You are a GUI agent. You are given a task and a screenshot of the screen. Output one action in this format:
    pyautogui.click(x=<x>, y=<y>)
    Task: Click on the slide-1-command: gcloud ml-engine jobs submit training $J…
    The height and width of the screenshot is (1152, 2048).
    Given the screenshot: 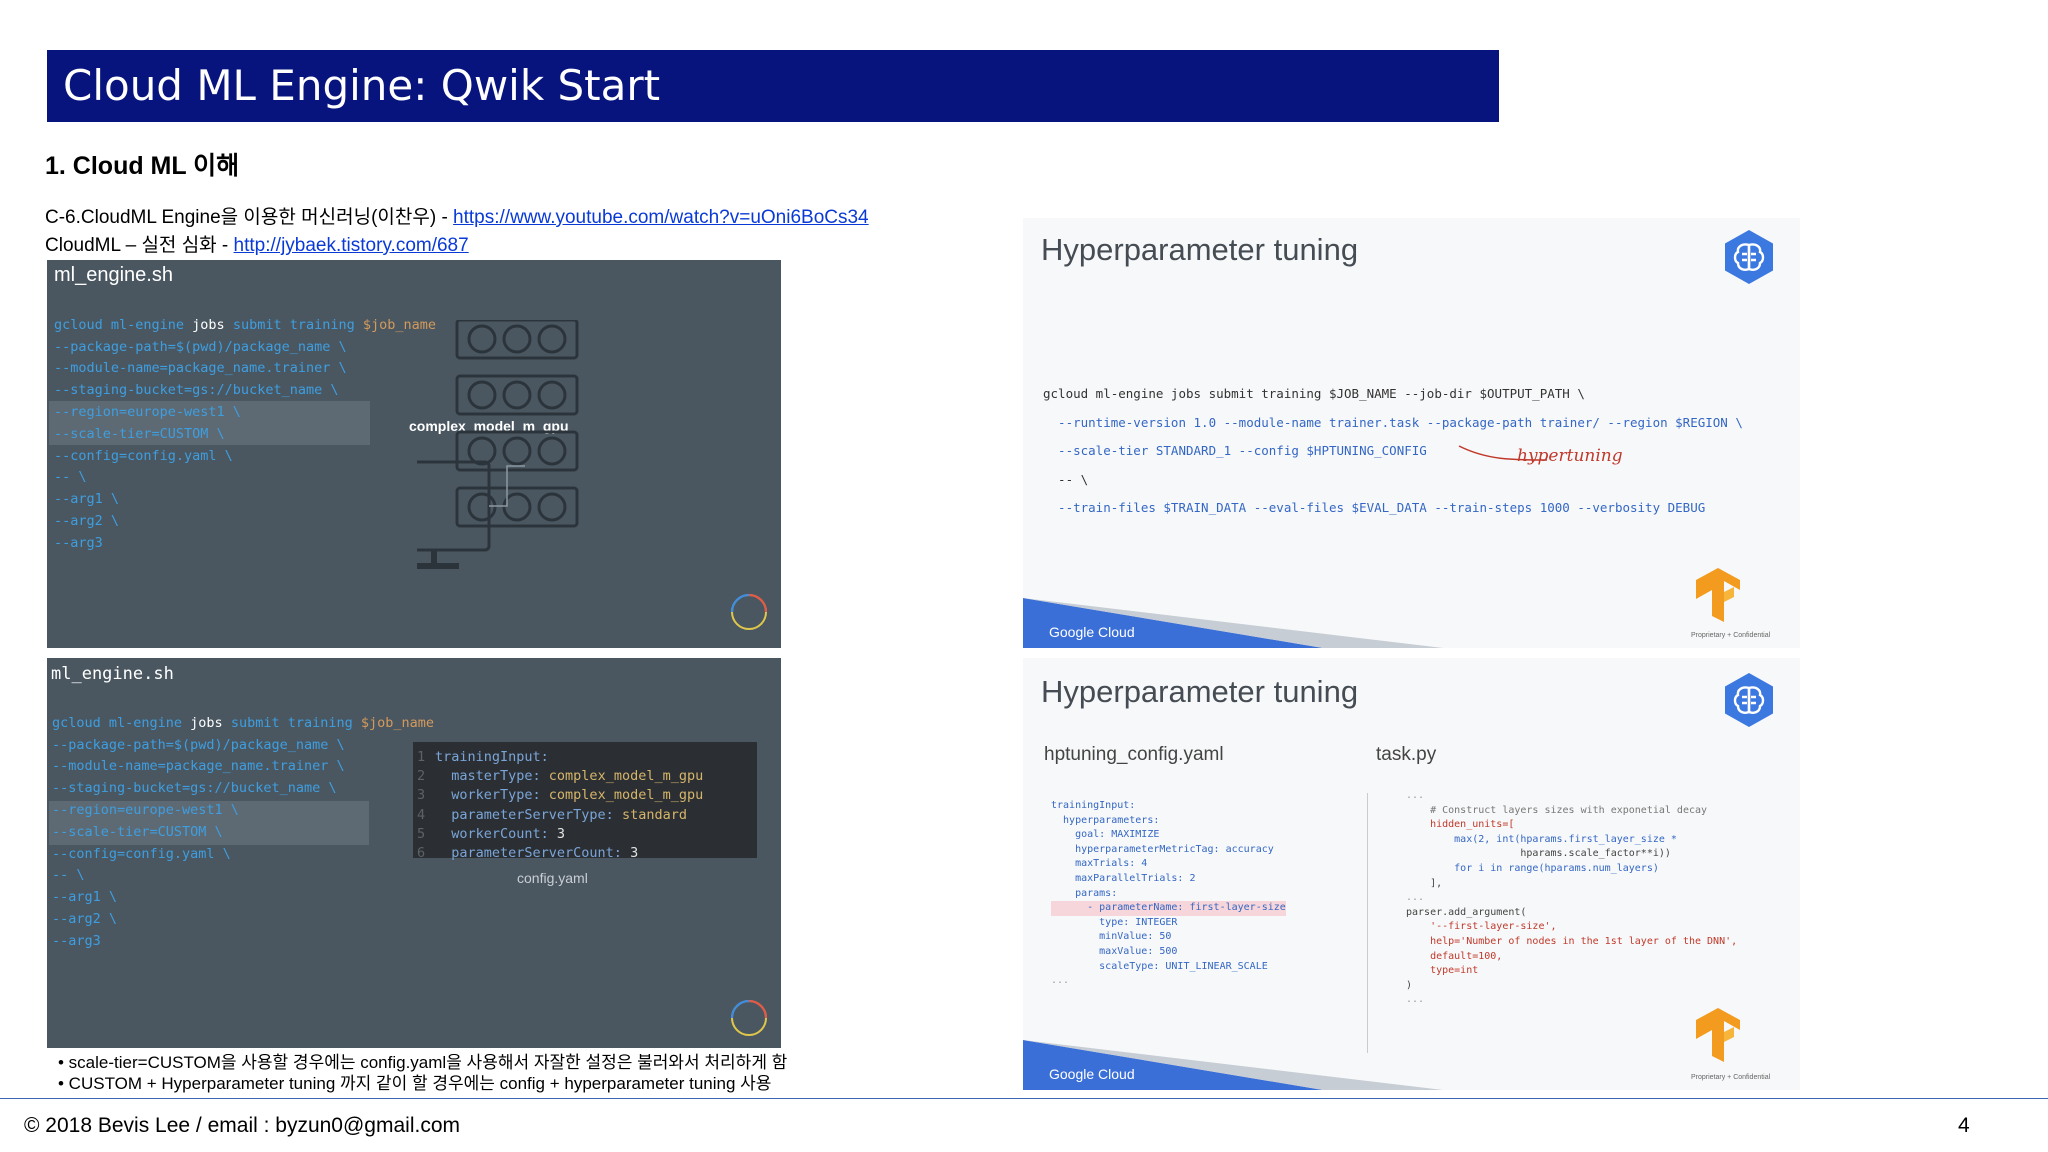 What is the action you would take?
    pyautogui.click(x=1393, y=451)
    